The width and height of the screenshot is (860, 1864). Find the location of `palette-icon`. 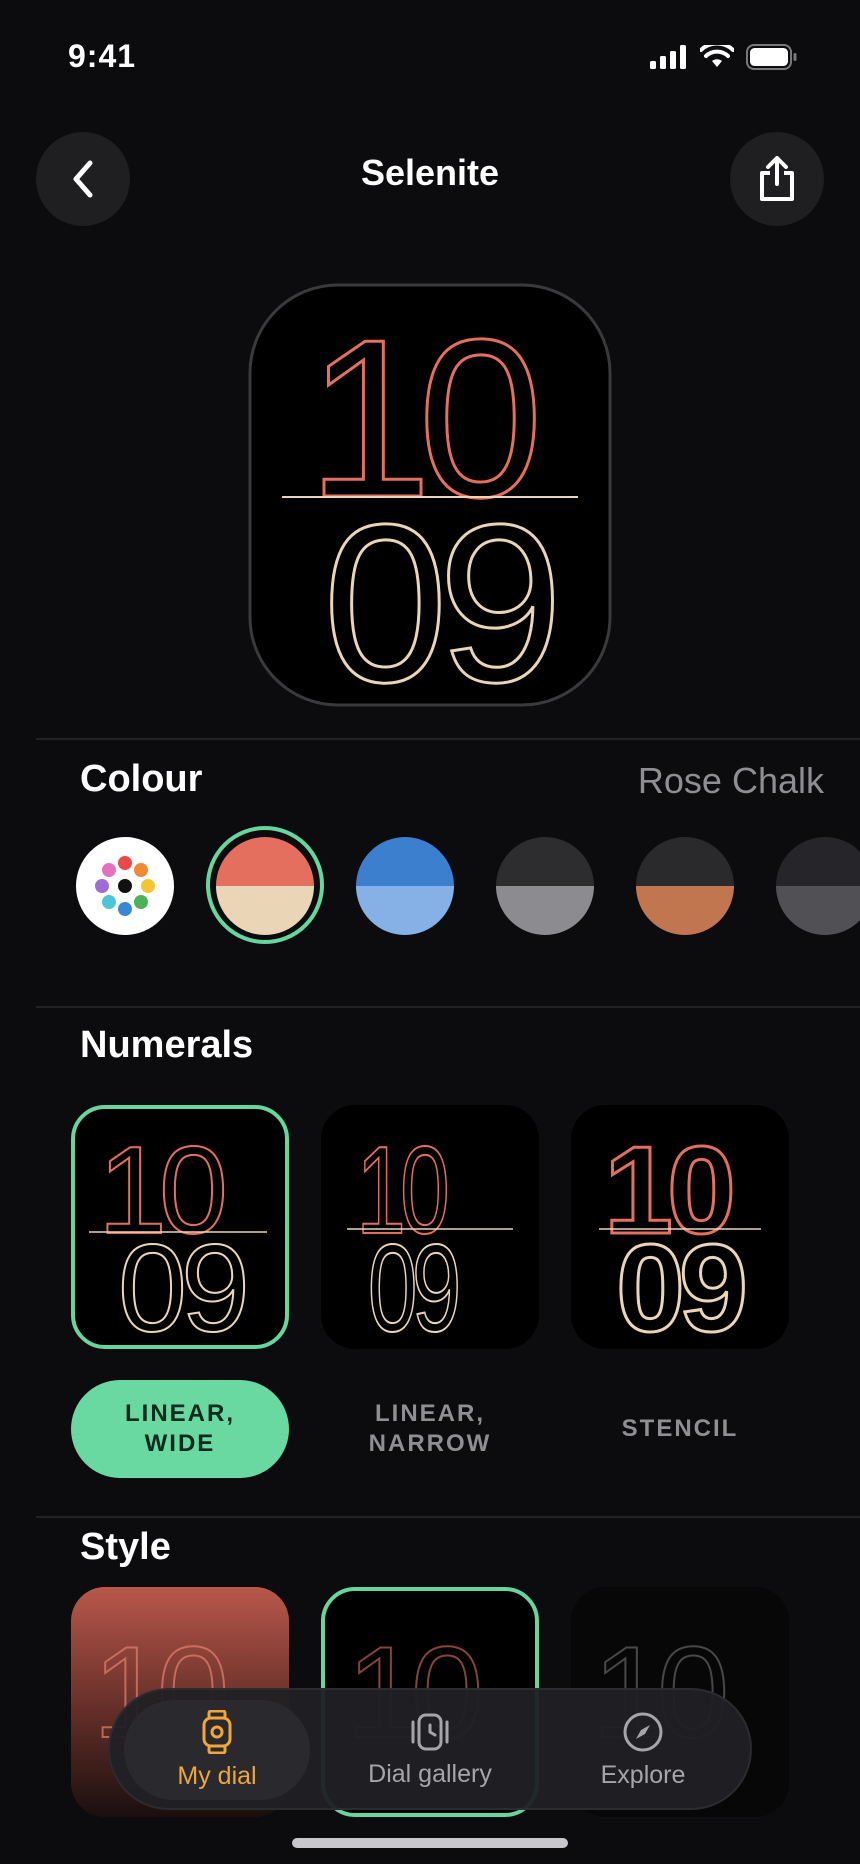

palette-icon is located at coordinates (125, 886).